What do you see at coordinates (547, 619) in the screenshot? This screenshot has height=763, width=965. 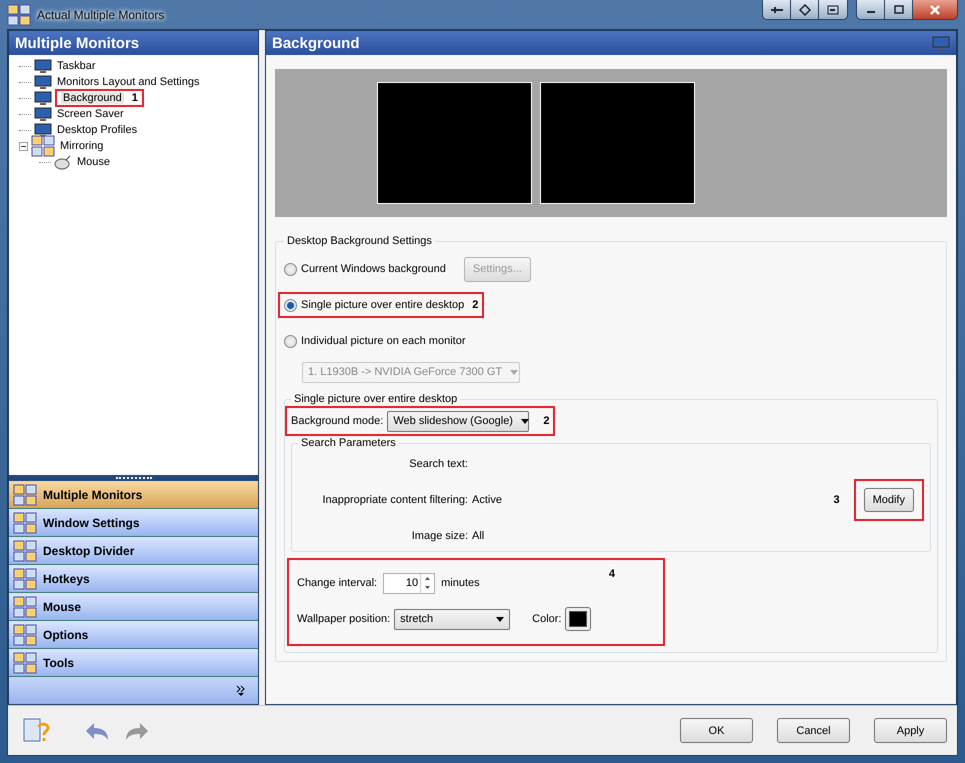 I see `field-label: Color:` at bounding box center [547, 619].